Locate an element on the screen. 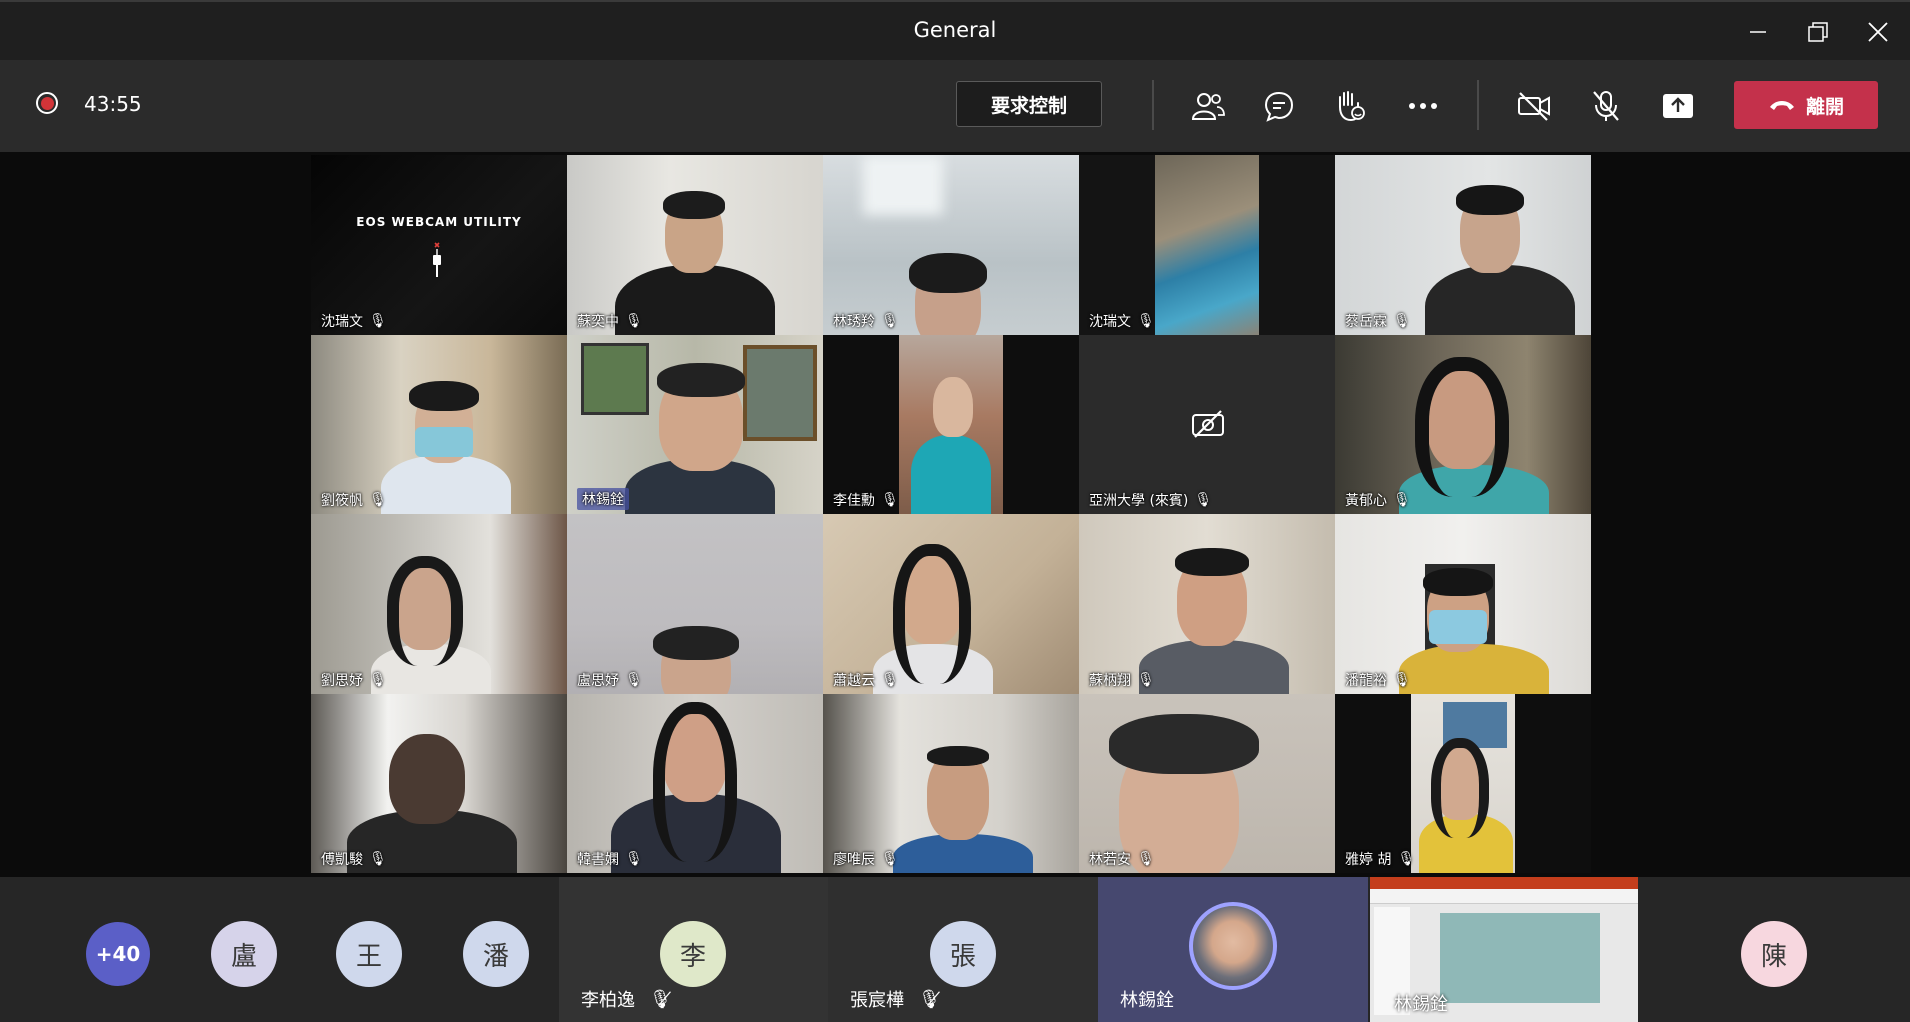 The width and height of the screenshot is (1910, 1022). chat-button is located at coordinates (1279, 106).